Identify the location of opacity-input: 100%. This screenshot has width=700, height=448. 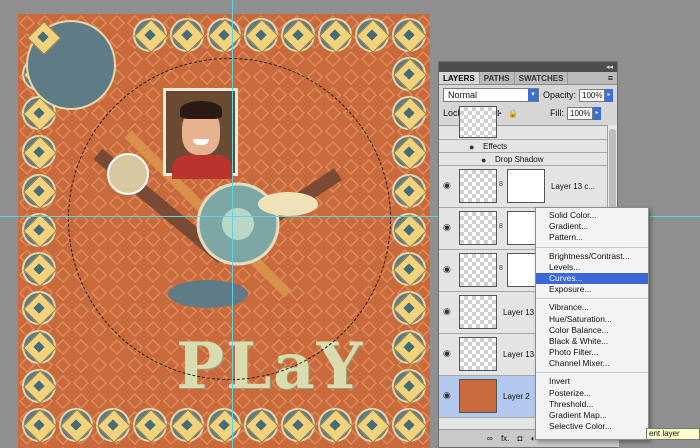
(592, 95).